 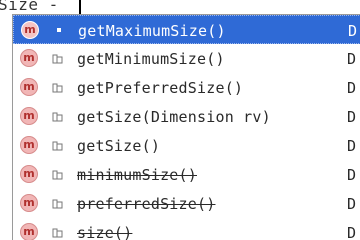 I want to click on completion-label: minimumSize(), so click(x=137, y=175).